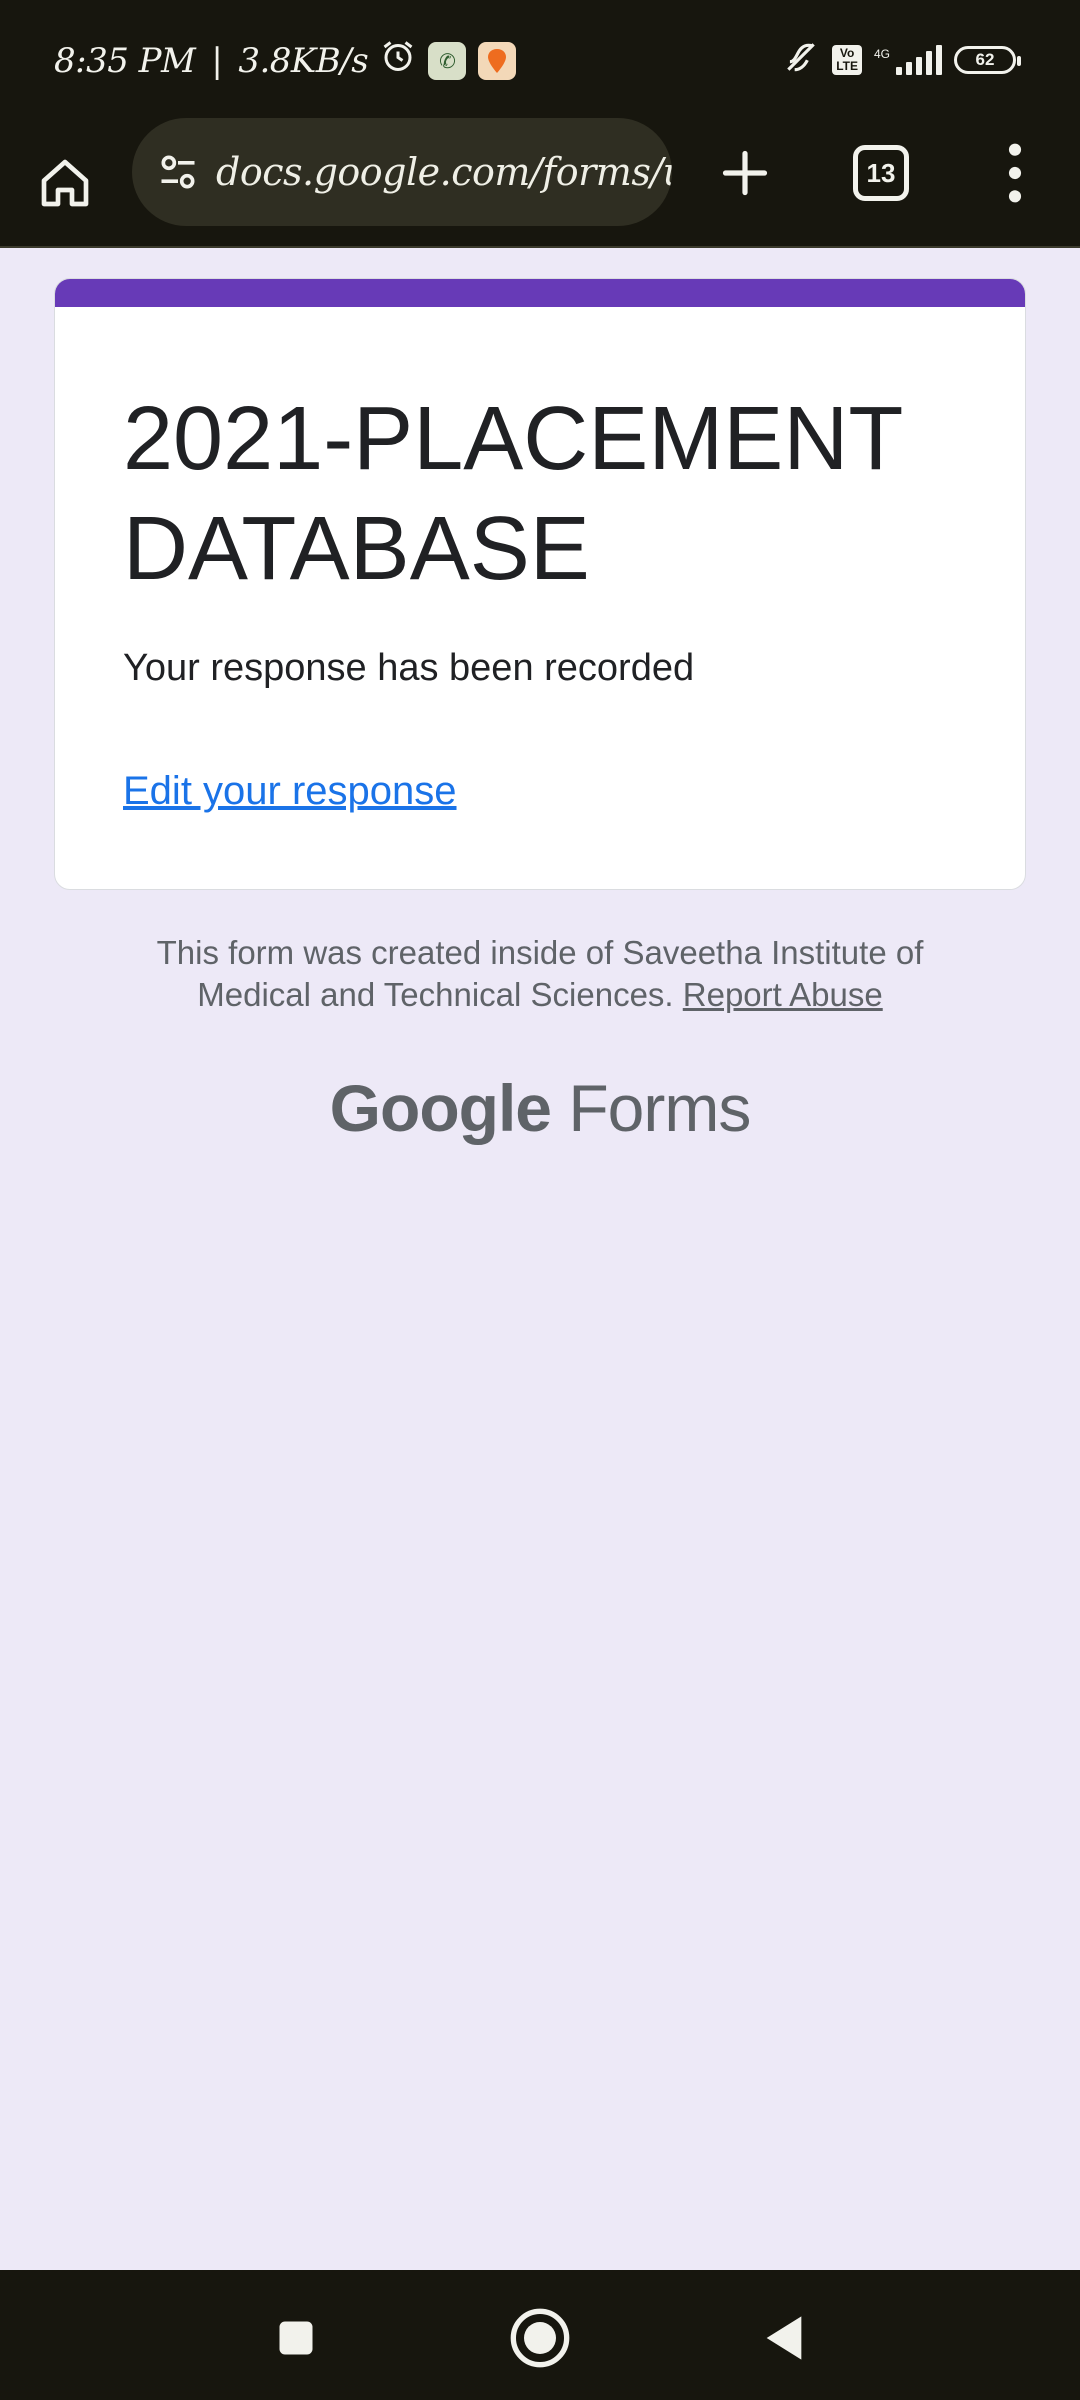 The height and width of the screenshot is (2400, 1080). Describe the element at coordinates (540, 293) in the screenshot. I see `card-accent-bar` at that location.